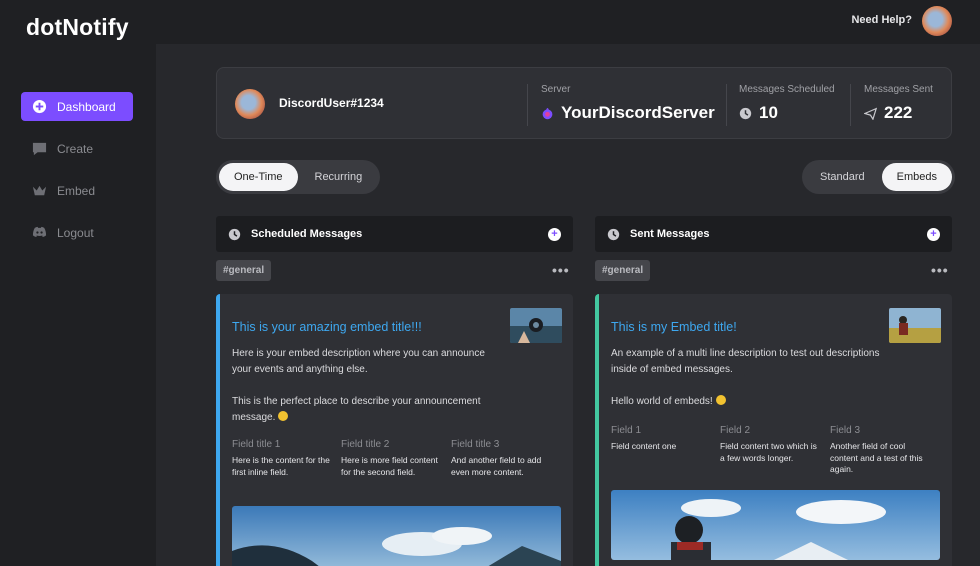  What do you see at coordinates (845, 430) in the screenshot?
I see `field-title: Field 3` at bounding box center [845, 430].